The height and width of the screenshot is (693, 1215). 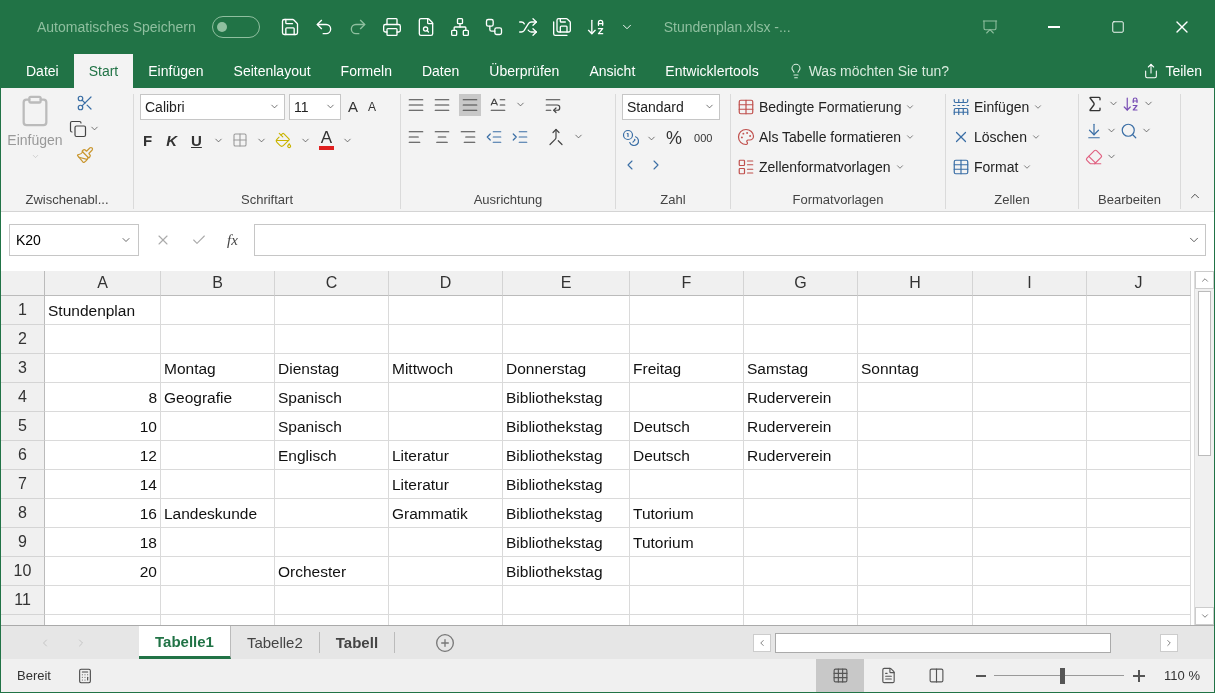 What do you see at coordinates (470, 104) in the screenshot?
I see `align-bottom-icon` at bounding box center [470, 104].